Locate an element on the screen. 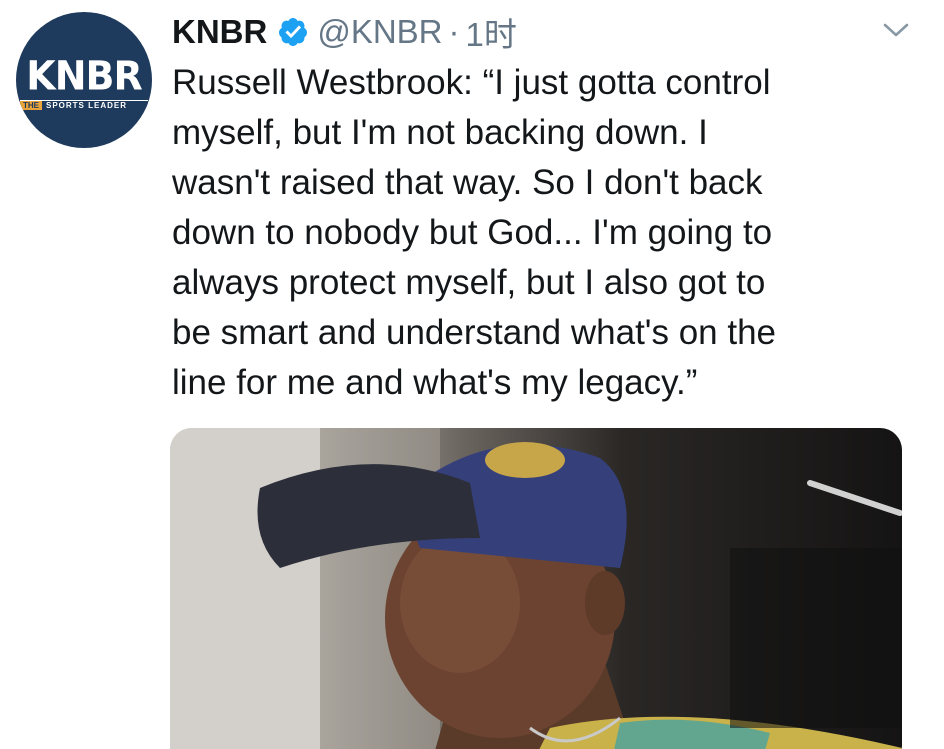  display-name: KNBR is located at coordinates (219, 32).